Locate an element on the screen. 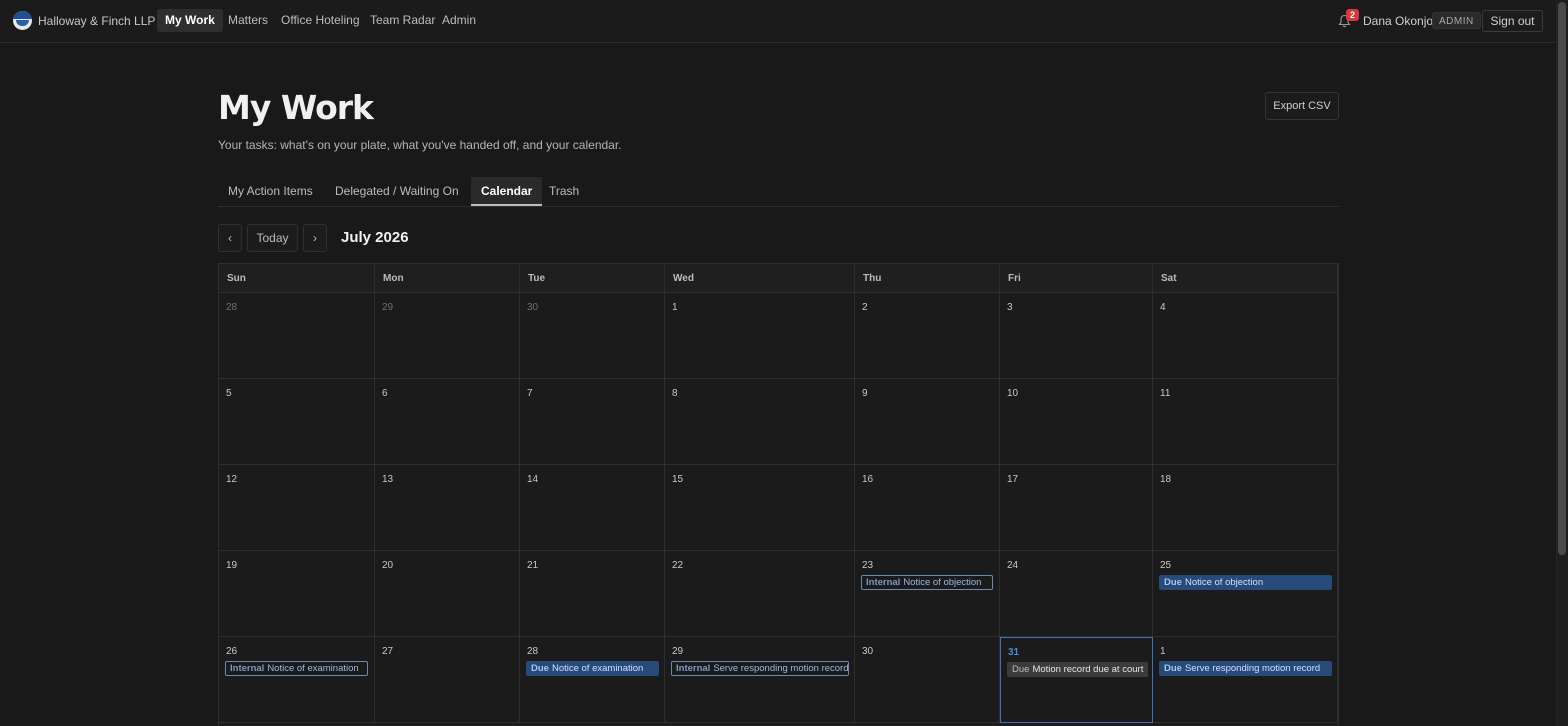  calendar-day-cell: 3 is located at coordinates (1076, 336).